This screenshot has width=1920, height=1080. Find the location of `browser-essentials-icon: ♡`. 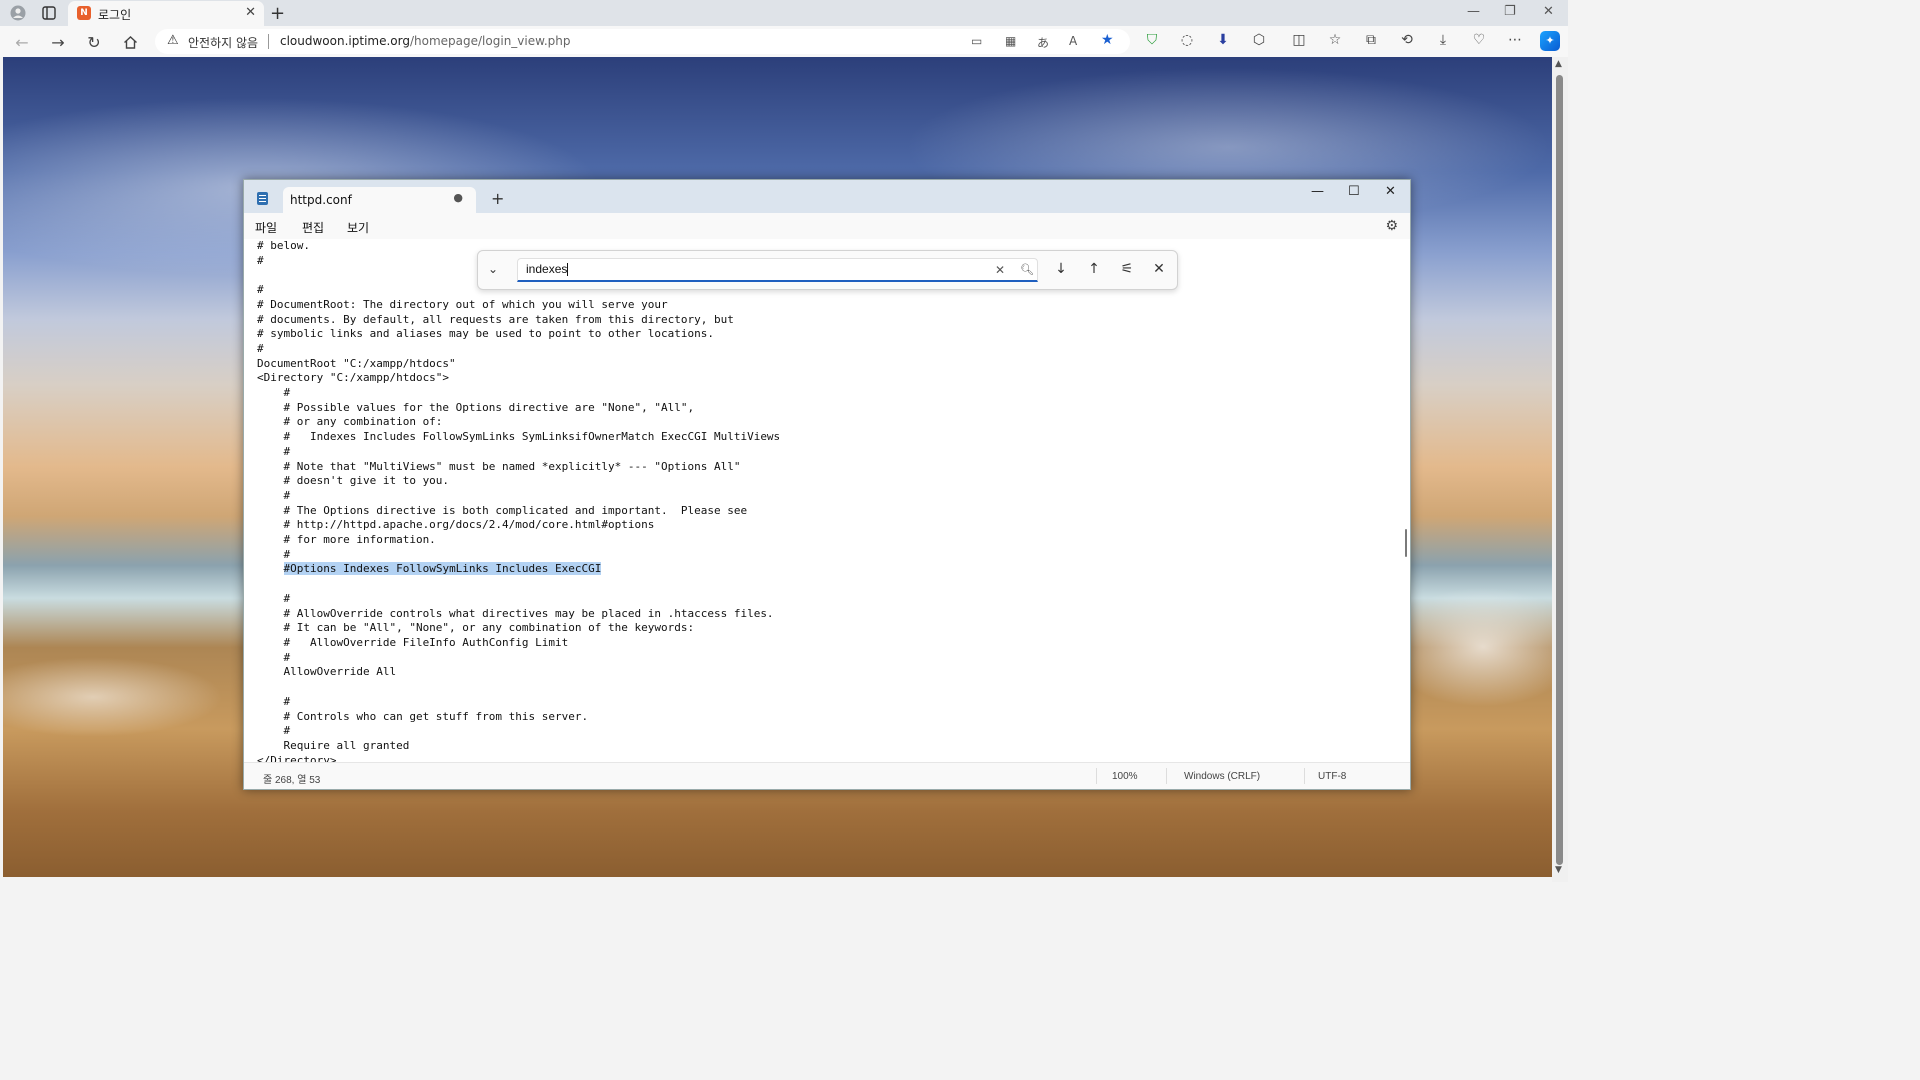

browser-essentials-icon: ♡ is located at coordinates (1479, 40).